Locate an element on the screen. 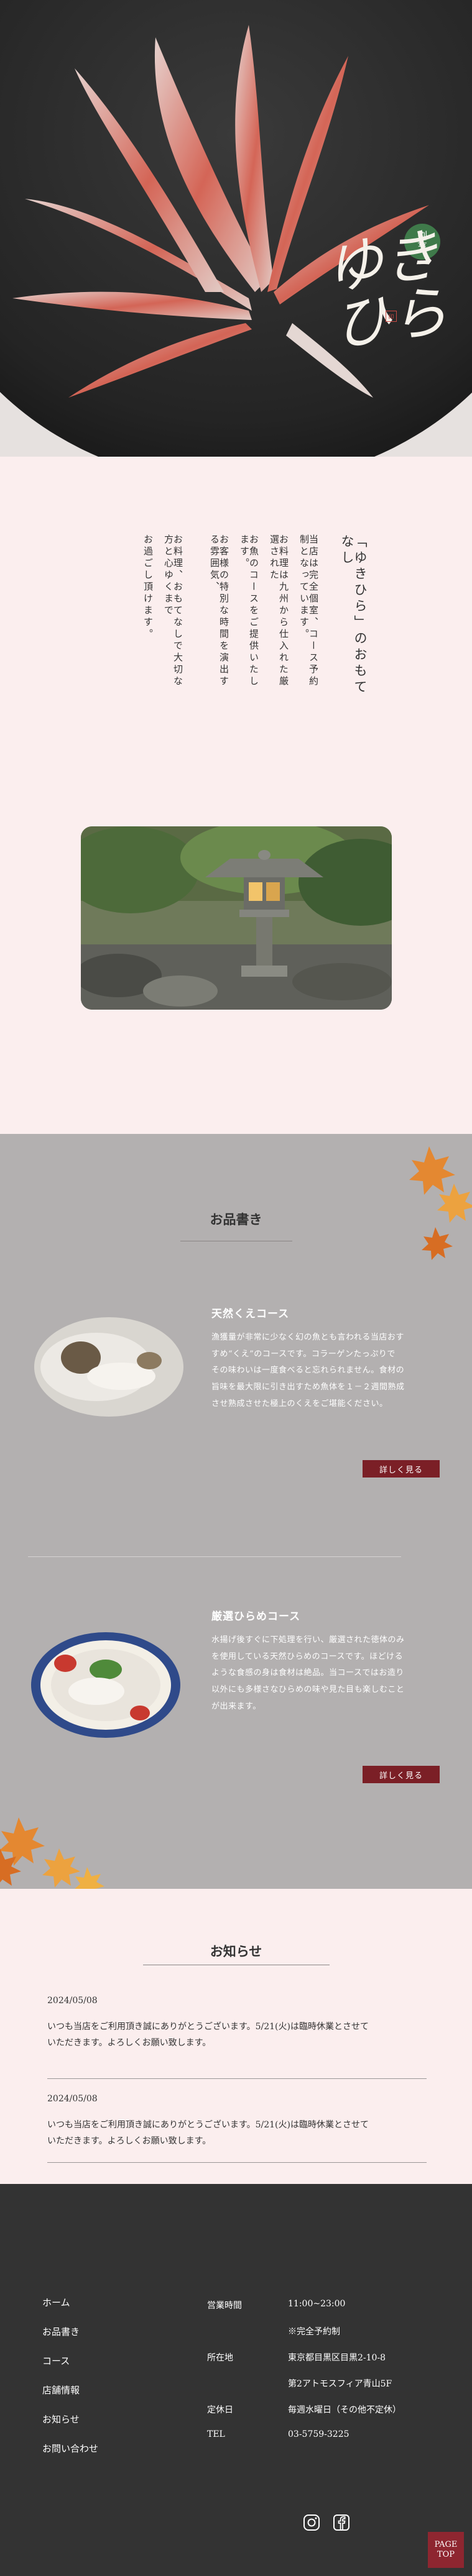  intro-line: お過ごし頂けます。 is located at coordinates (148, 587).